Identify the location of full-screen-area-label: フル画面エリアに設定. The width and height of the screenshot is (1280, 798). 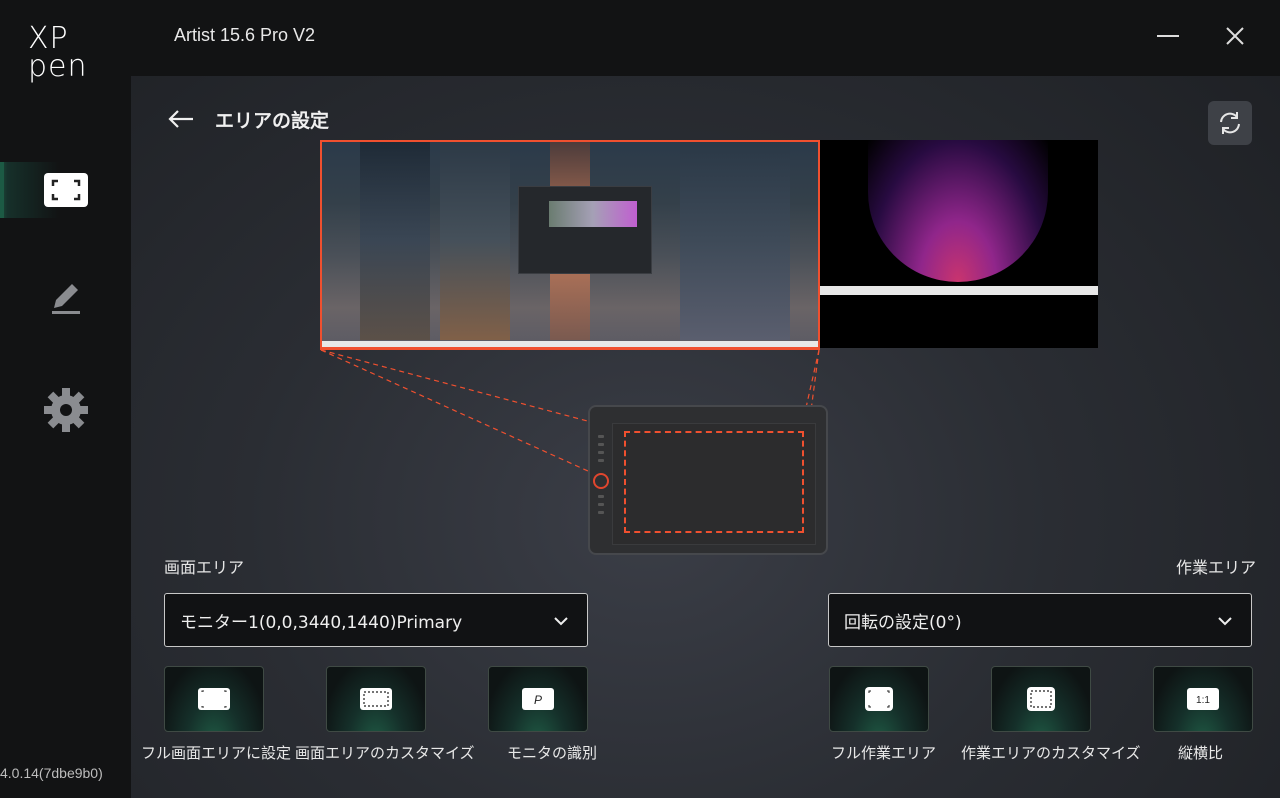
(216, 753).